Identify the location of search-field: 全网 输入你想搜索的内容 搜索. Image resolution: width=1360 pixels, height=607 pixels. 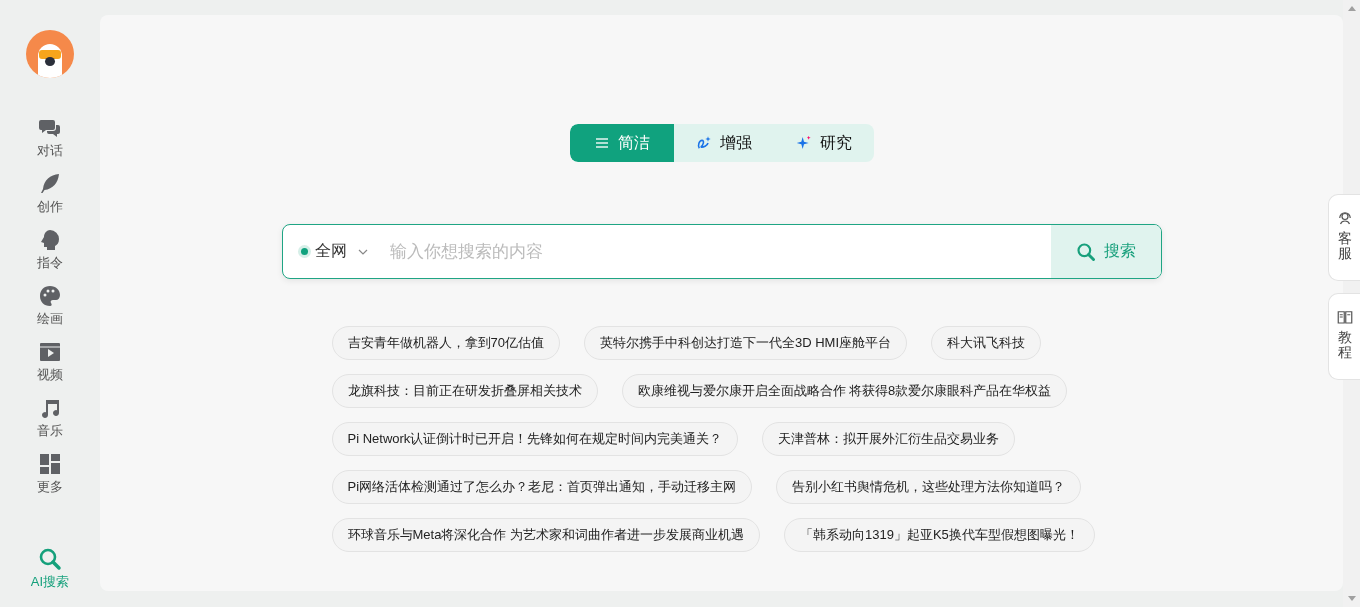
(721, 251).